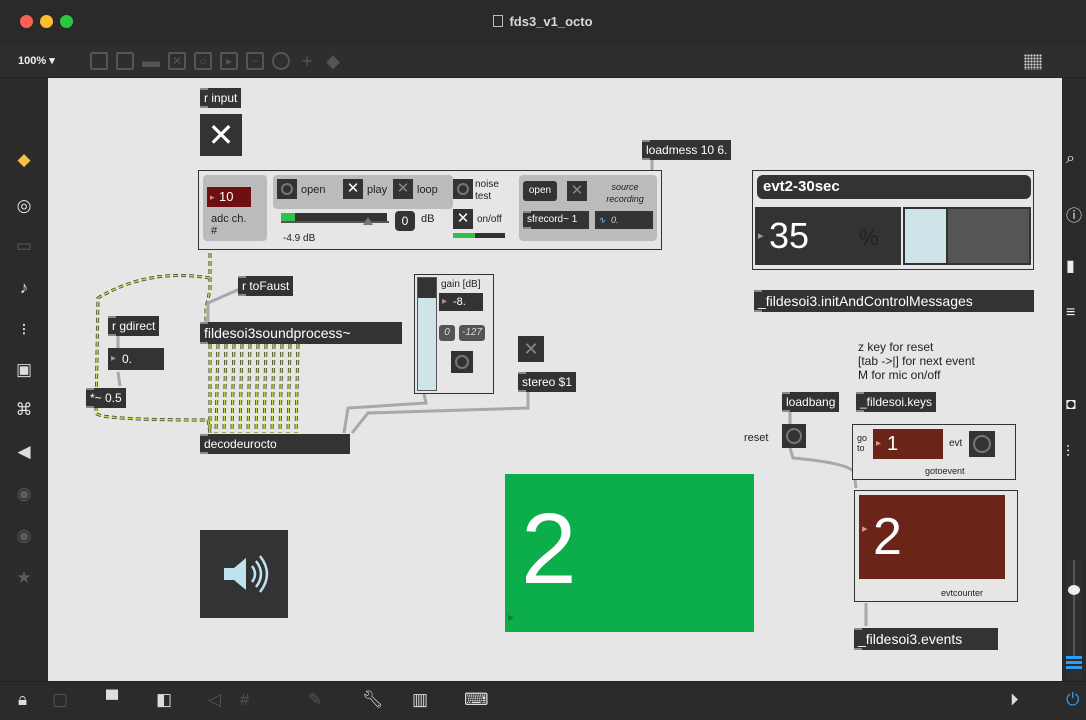  What do you see at coordinates (229, 61) in the screenshot?
I see `message-icon: ▸` at bounding box center [229, 61].